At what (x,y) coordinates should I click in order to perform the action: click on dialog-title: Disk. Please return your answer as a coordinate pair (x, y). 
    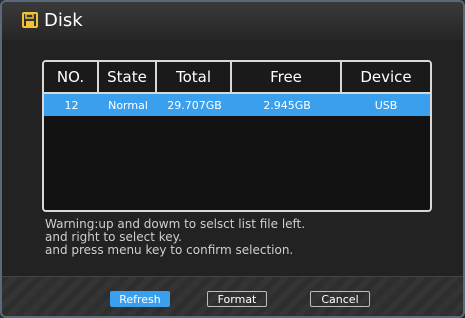
    Looking at the image, I should click on (63, 20).